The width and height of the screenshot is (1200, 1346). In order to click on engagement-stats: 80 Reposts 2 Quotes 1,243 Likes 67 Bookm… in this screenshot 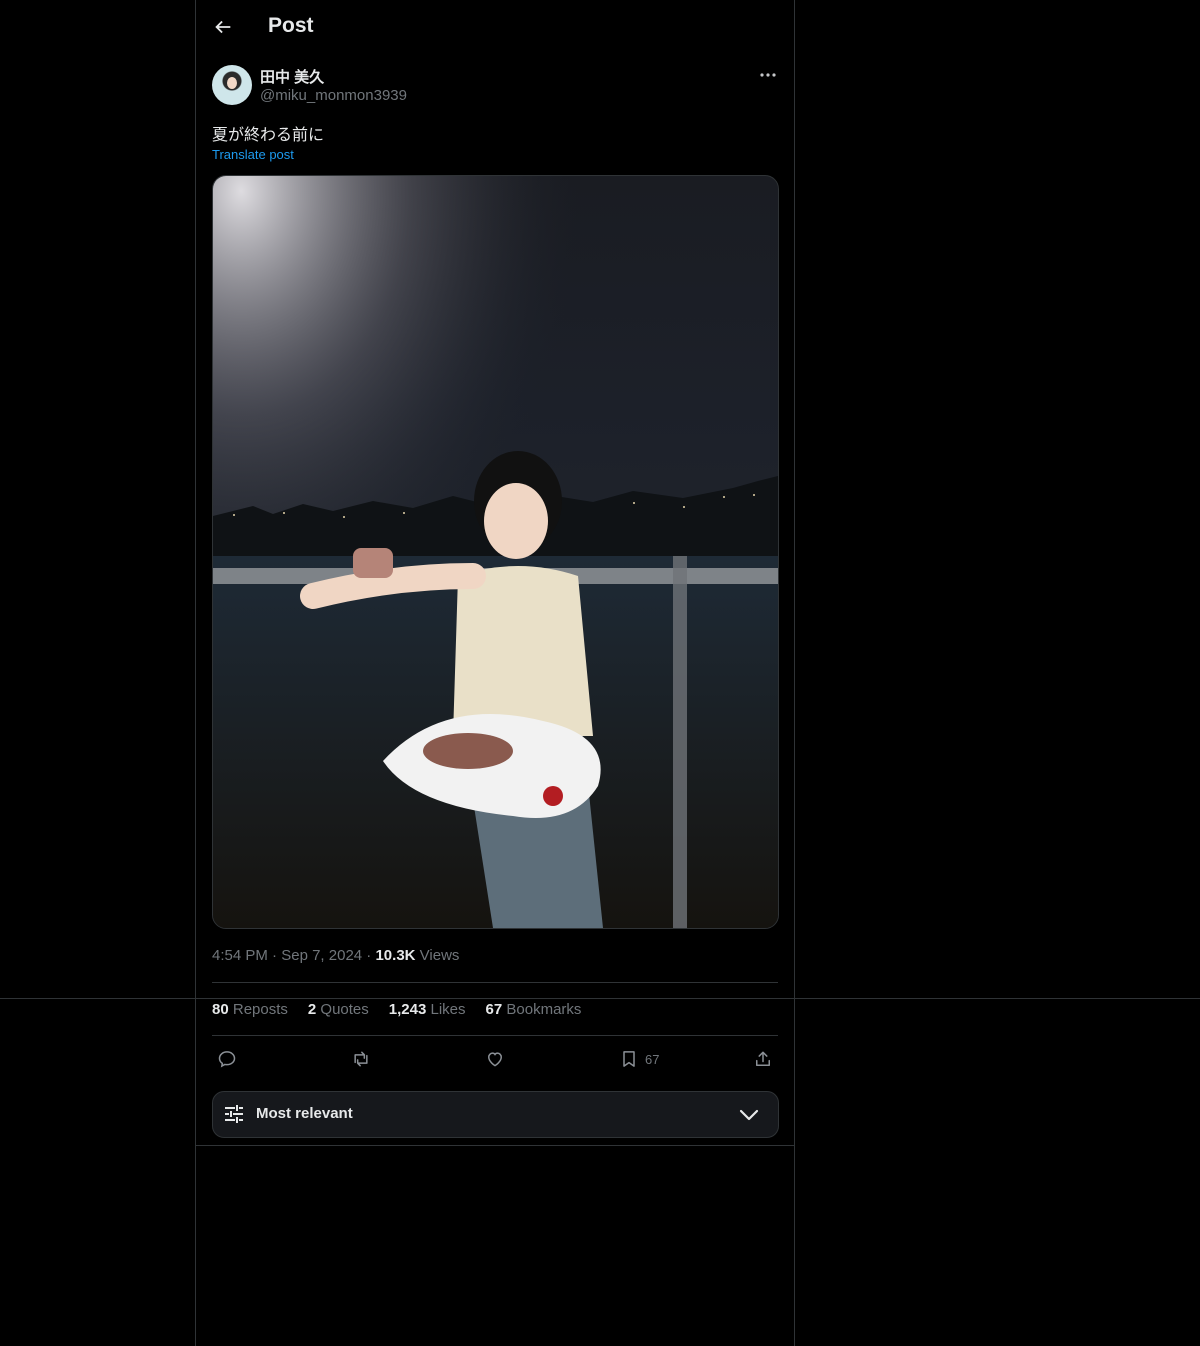, I will do `click(396, 1009)`.